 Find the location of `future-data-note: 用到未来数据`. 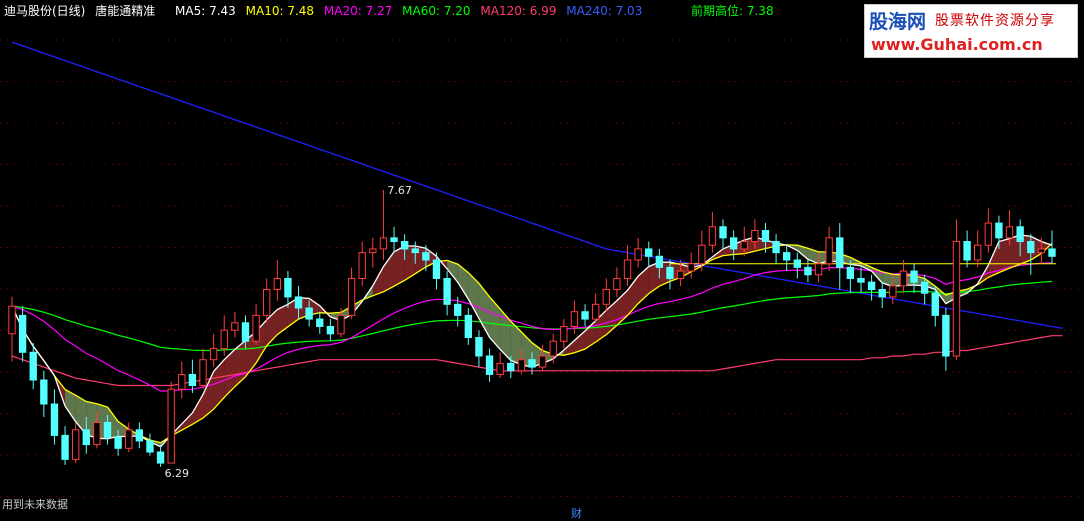

future-data-note: 用到未来数据 is located at coordinates (35, 504).